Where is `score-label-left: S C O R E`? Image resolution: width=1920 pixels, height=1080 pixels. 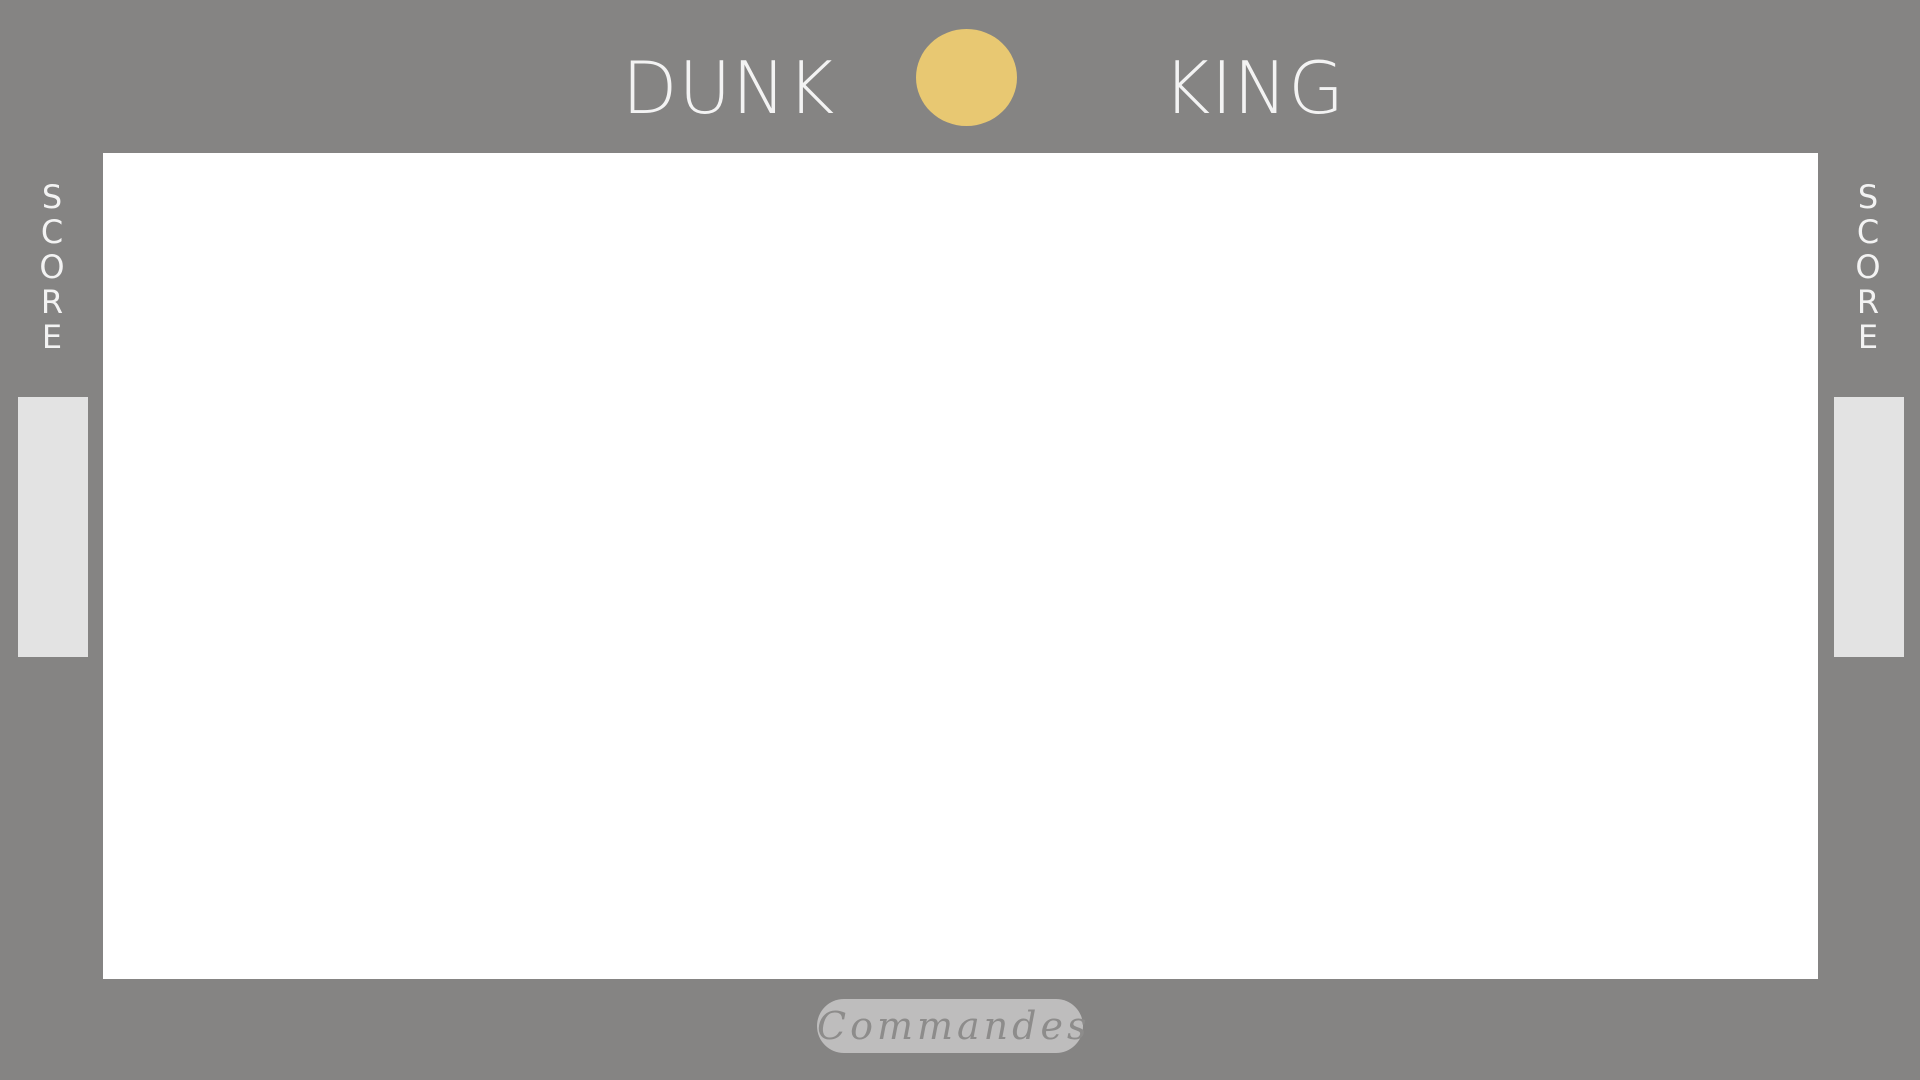 score-label-left: S C O R E is located at coordinates (52, 267).